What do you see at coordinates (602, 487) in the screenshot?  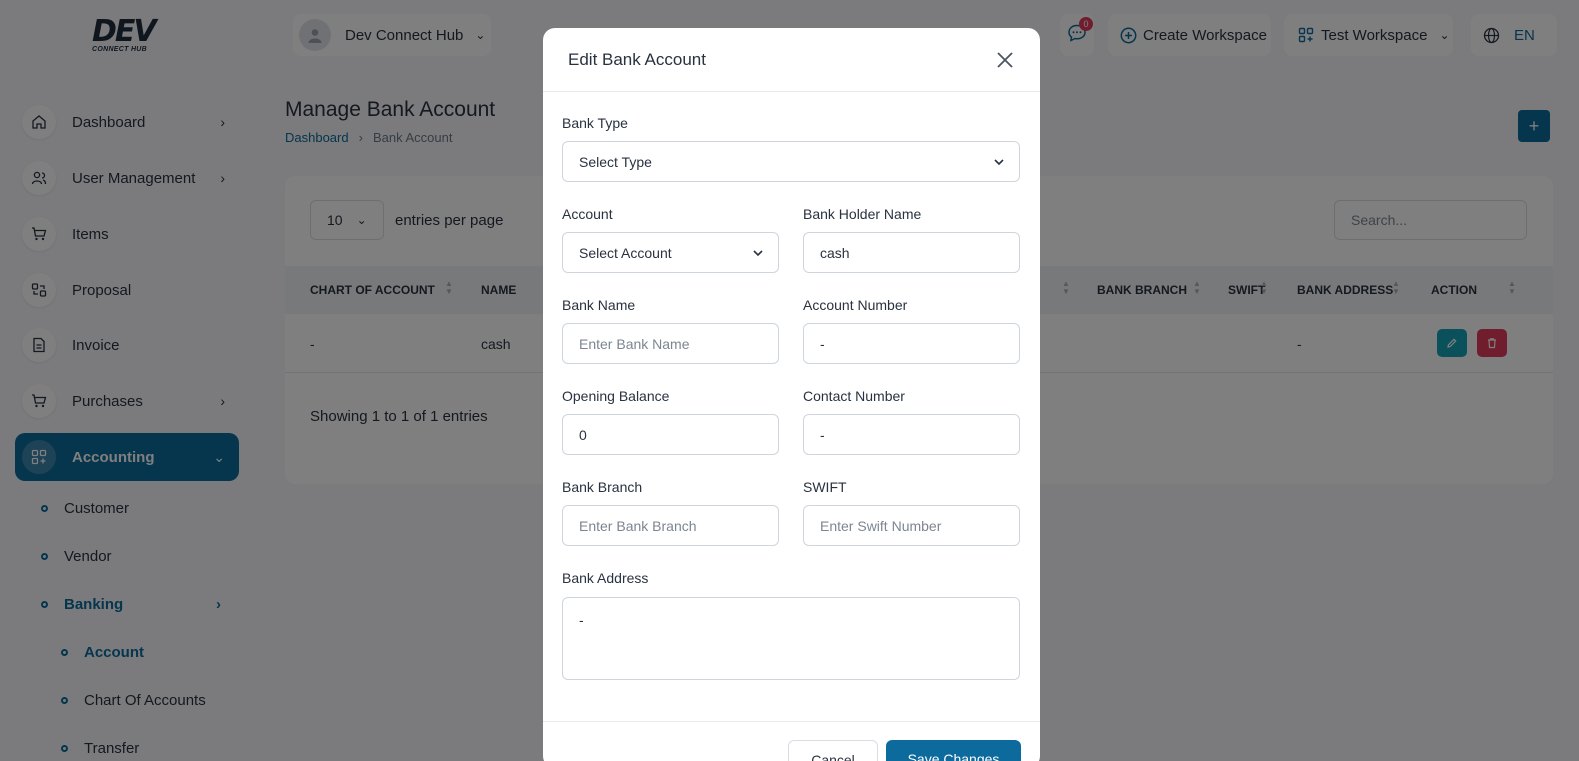 I see `bank-branch-label: Bank Branch` at bounding box center [602, 487].